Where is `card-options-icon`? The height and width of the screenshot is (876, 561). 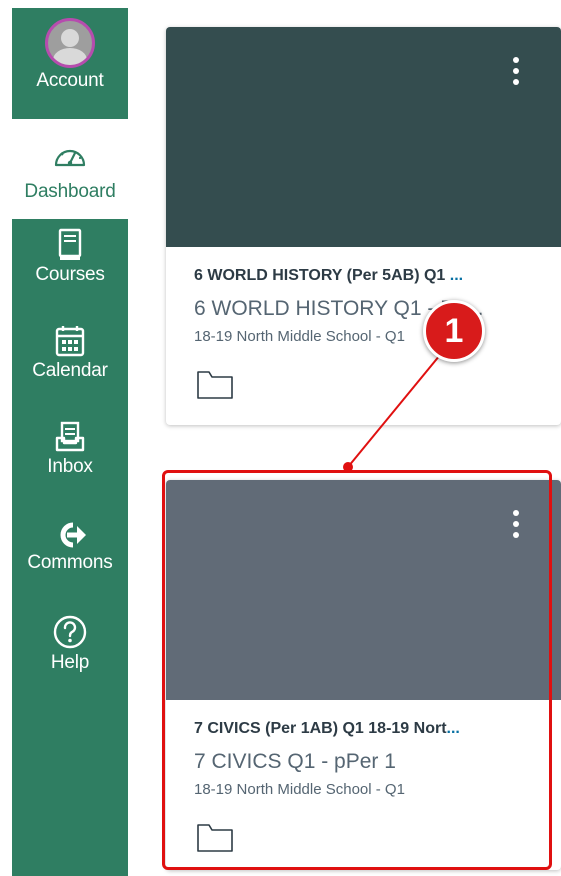
card-options-icon is located at coordinates (516, 71).